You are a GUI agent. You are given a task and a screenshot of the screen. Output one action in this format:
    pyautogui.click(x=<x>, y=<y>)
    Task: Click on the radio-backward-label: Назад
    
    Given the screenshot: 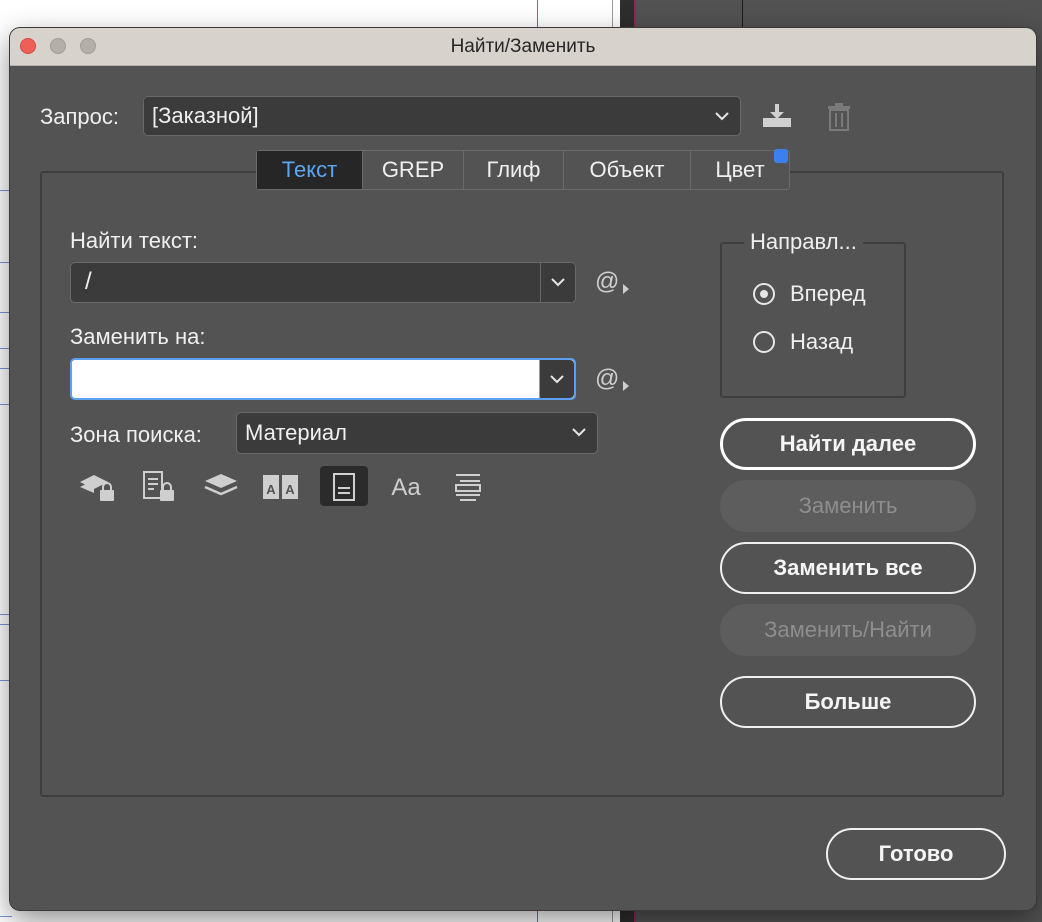 What is the action you would take?
    pyautogui.click(x=821, y=342)
    